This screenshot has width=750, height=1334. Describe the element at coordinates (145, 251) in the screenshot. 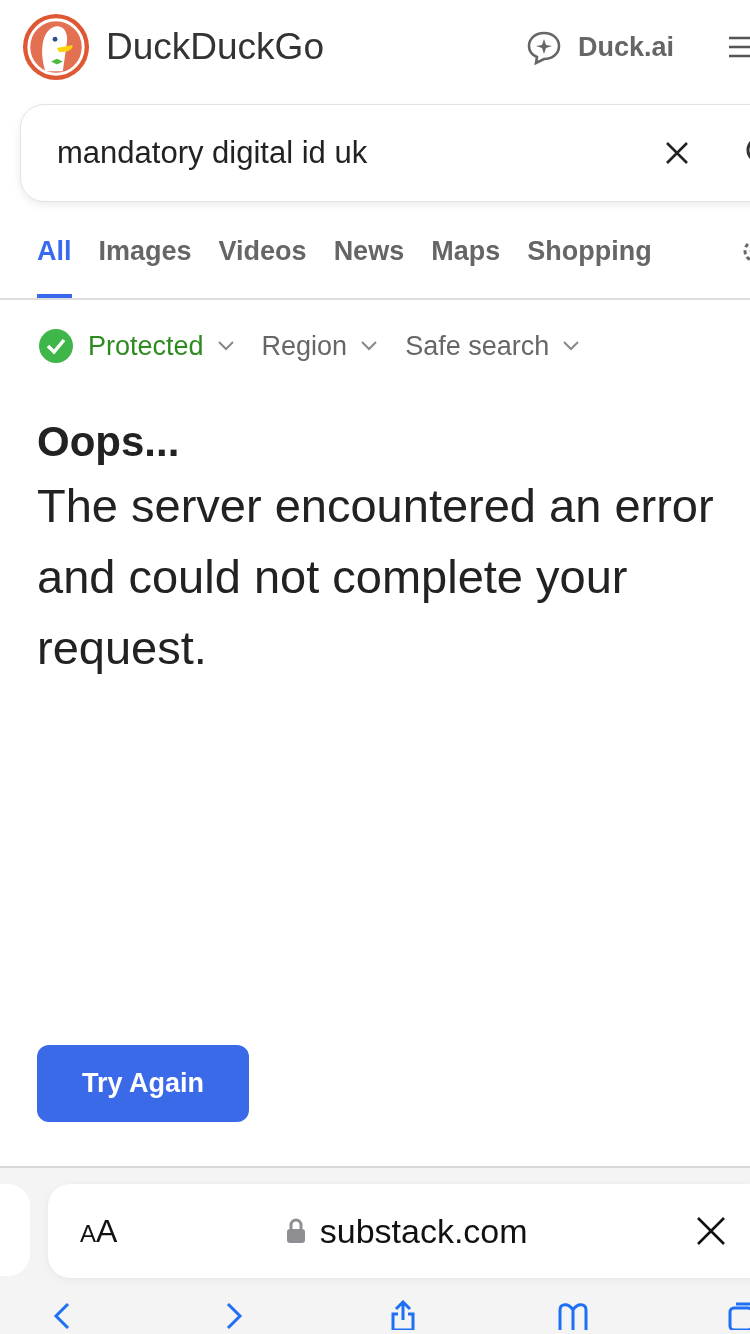

I see `search-tab: Images` at that location.